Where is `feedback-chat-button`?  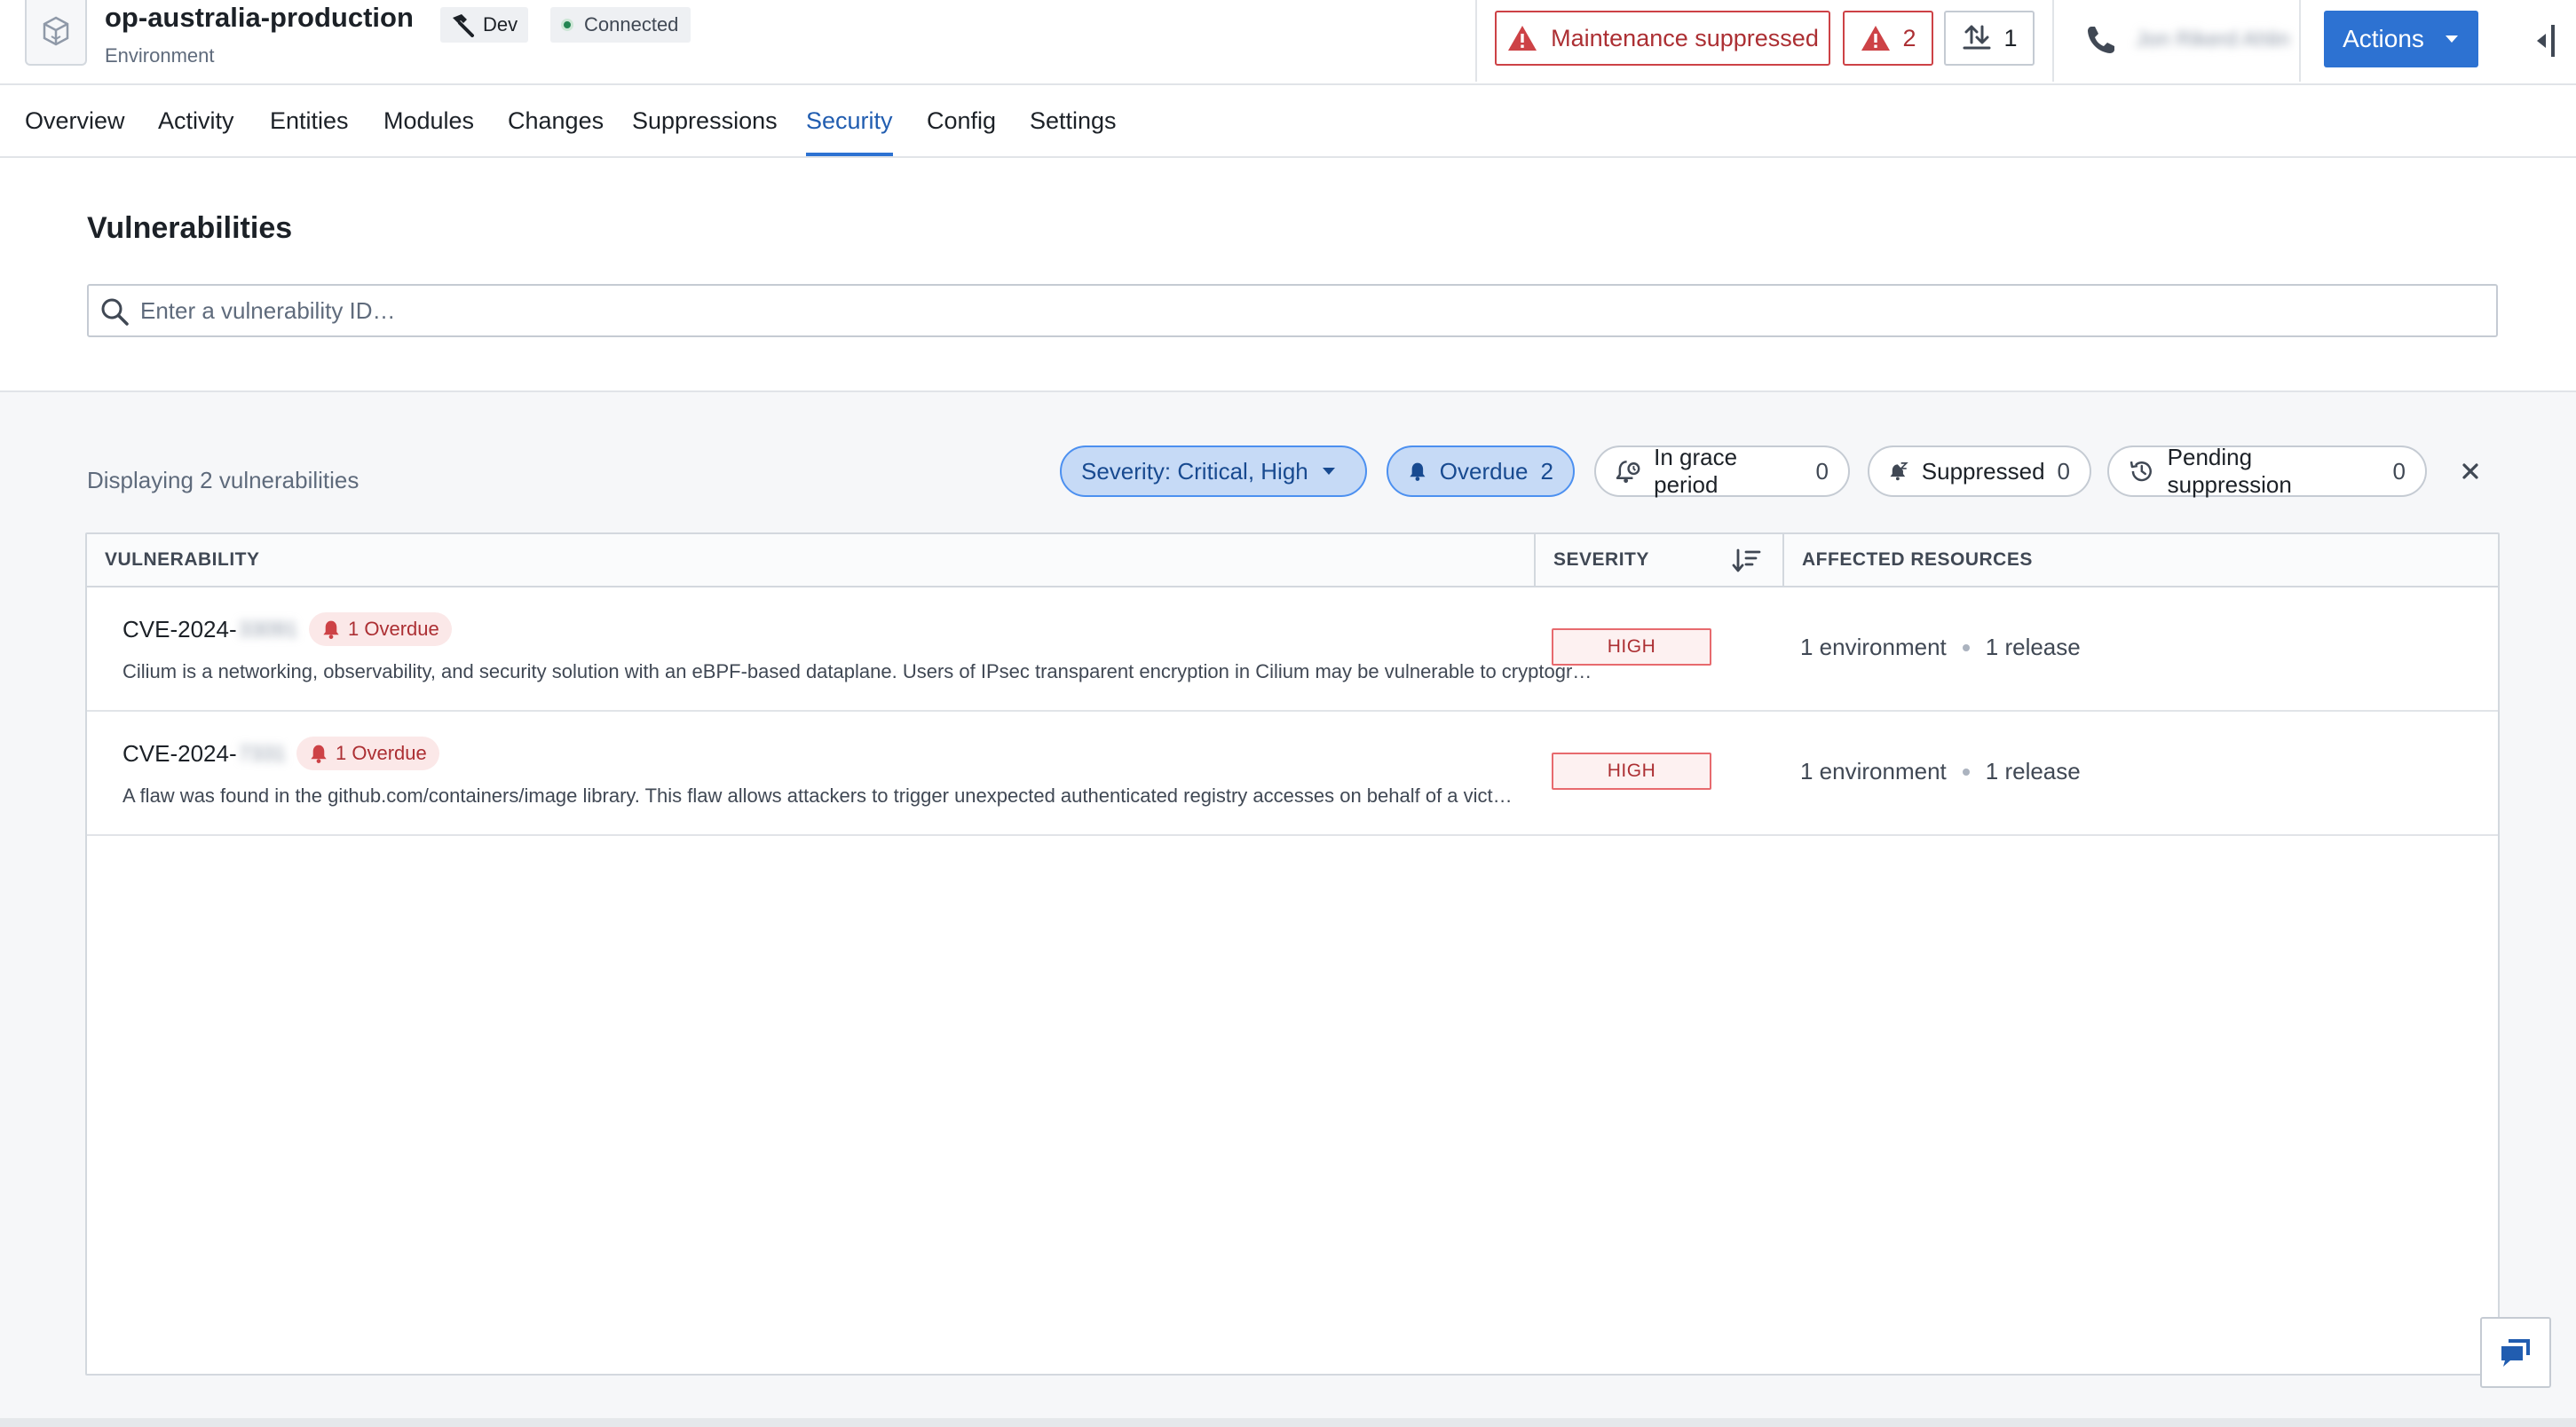
feedback-chat-button is located at coordinates (2515, 1353).